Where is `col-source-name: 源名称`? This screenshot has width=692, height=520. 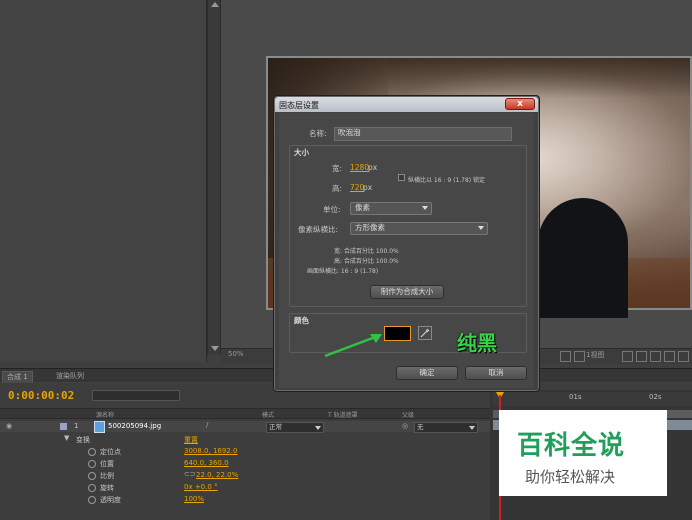
col-source-name: 源名称 is located at coordinates (105, 414).